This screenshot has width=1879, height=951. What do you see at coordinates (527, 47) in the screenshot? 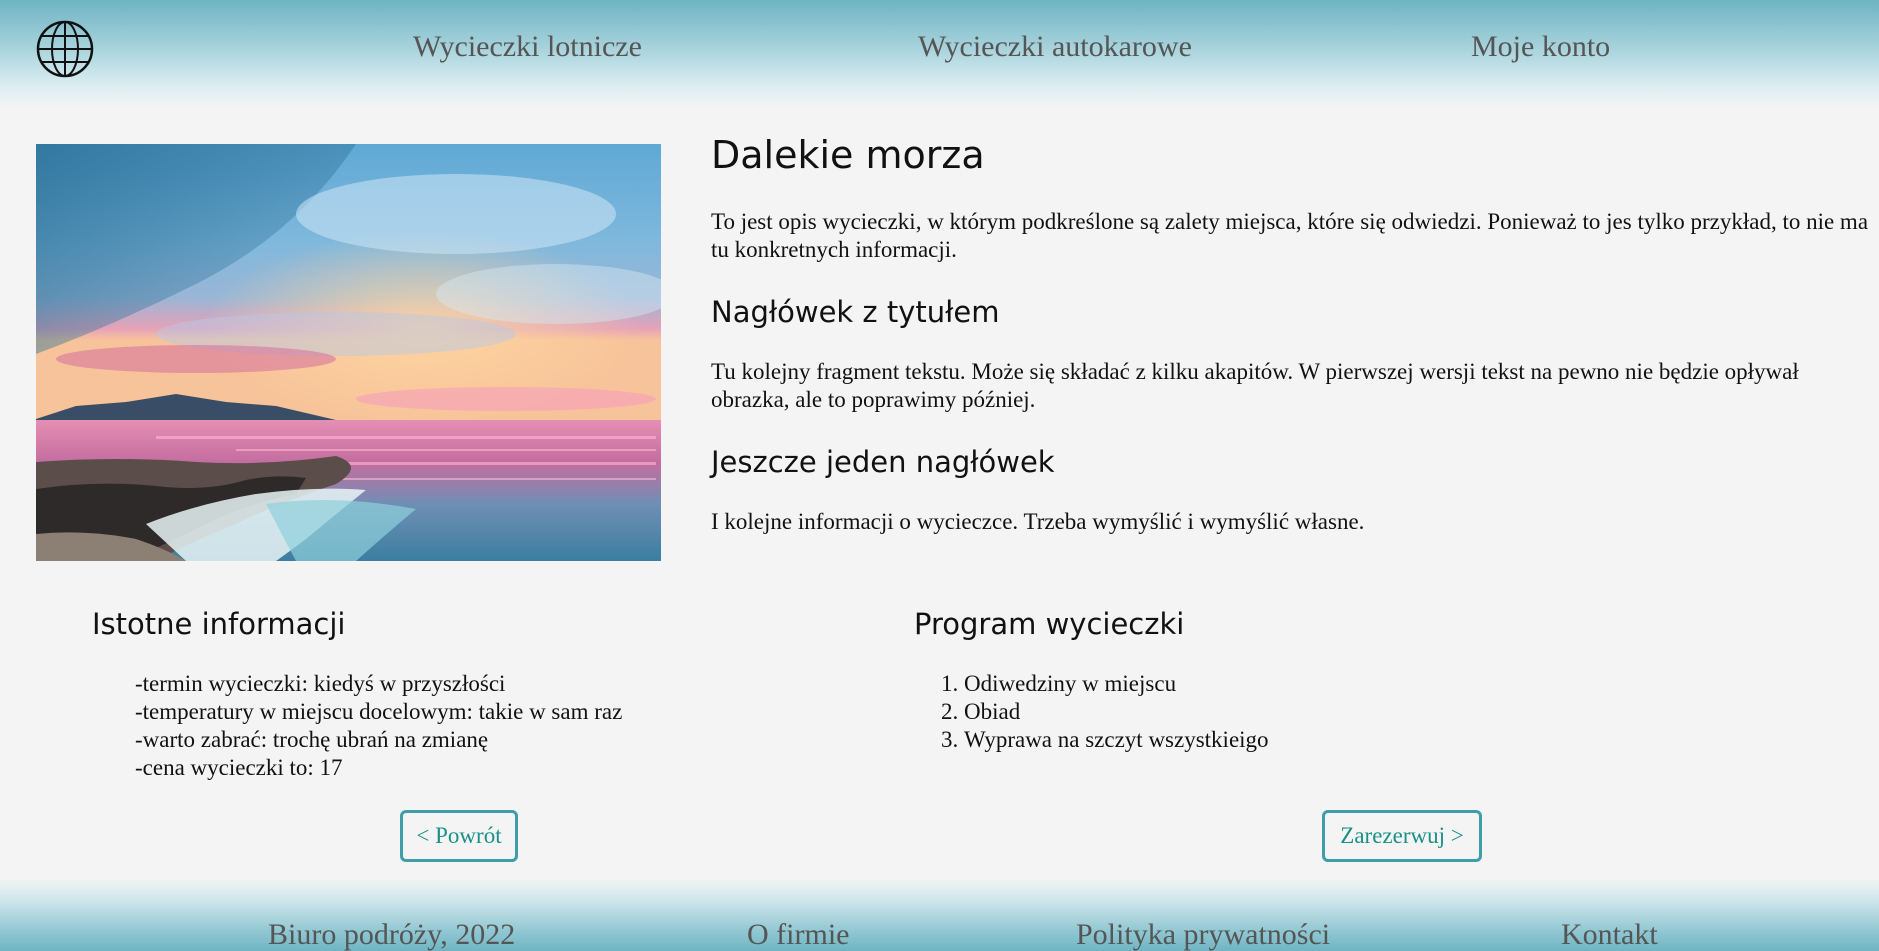
I see `nav-air-trips: Wycieczki lotnicze` at bounding box center [527, 47].